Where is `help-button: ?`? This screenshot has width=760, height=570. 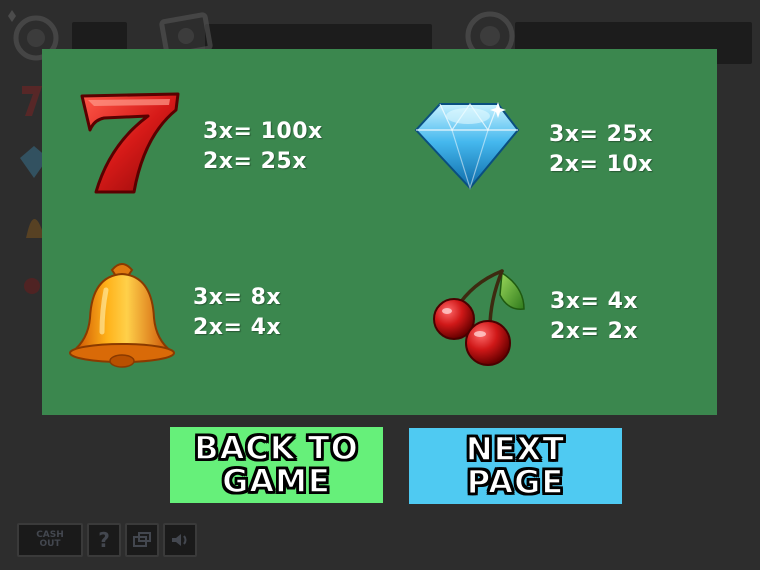
help-button: ? is located at coordinates (104, 540).